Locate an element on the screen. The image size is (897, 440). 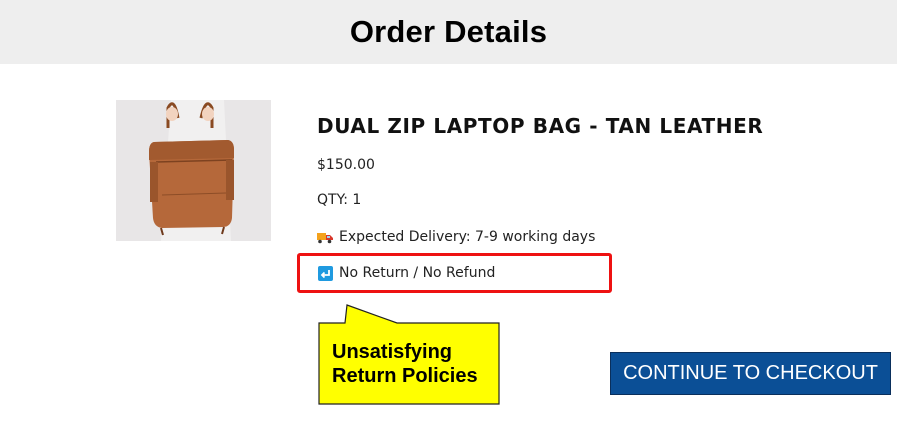
leather-bag-illustration is located at coordinates (193, 170).